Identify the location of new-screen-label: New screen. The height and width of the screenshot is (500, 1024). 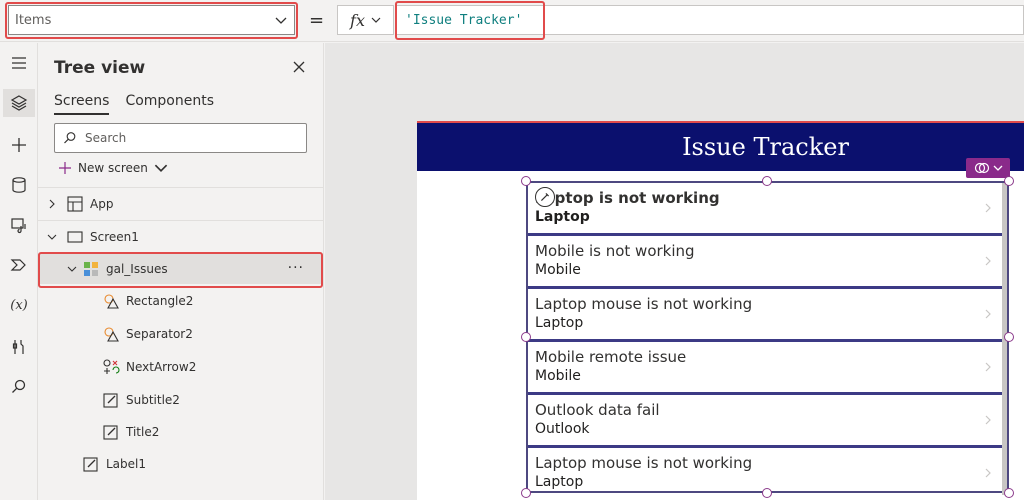
(113, 168).